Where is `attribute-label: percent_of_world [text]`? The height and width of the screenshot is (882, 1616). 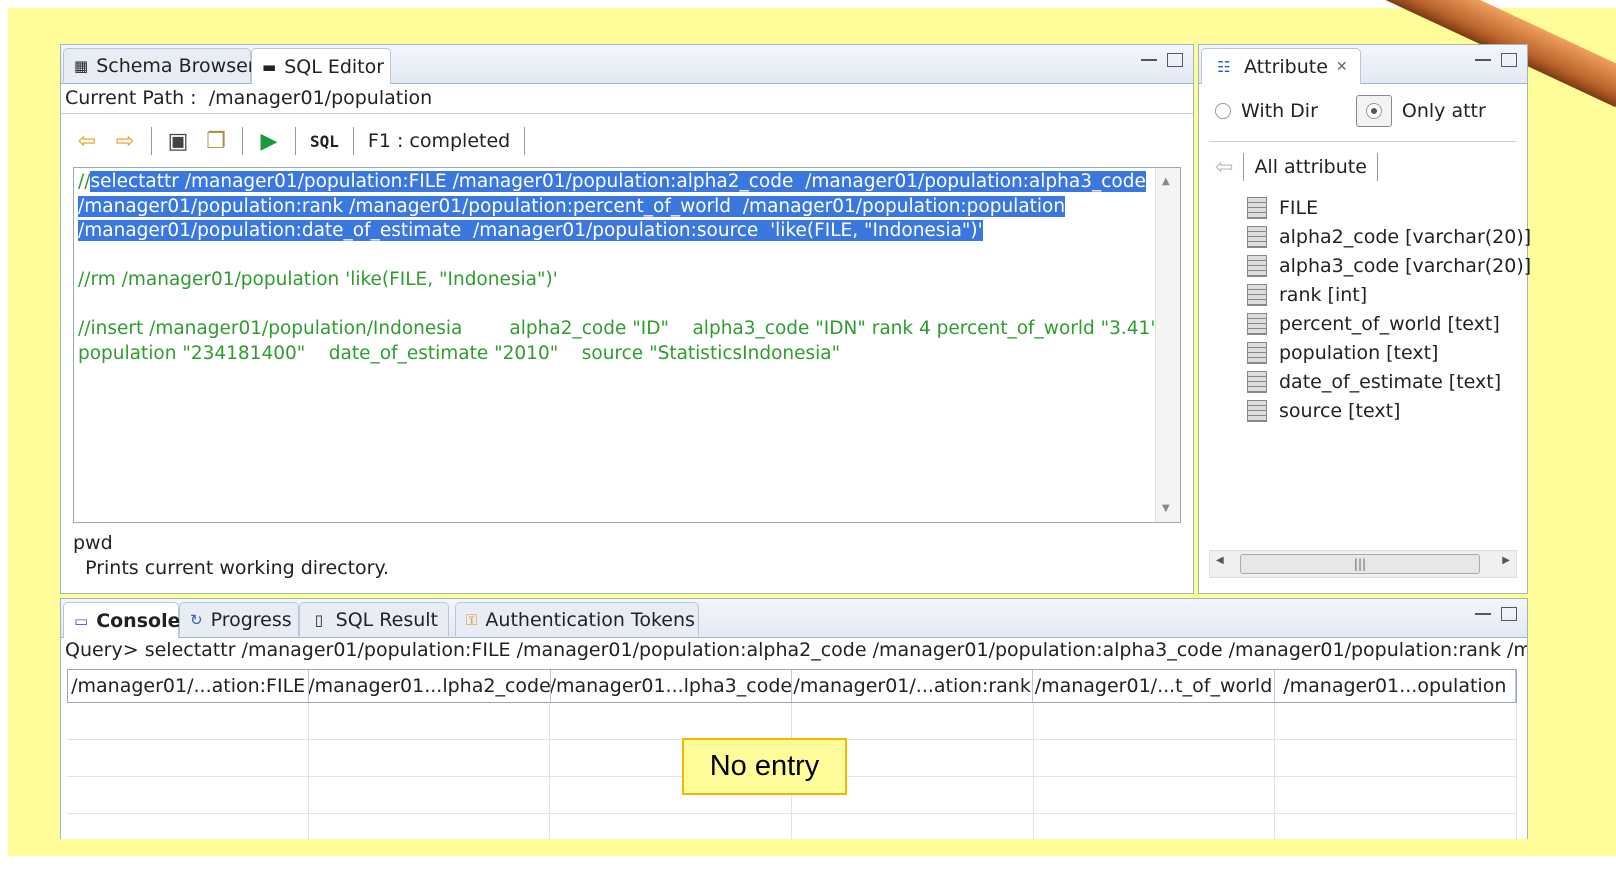
attribute-label: percent_of_world [text] is located at coordinates (1389, 323).